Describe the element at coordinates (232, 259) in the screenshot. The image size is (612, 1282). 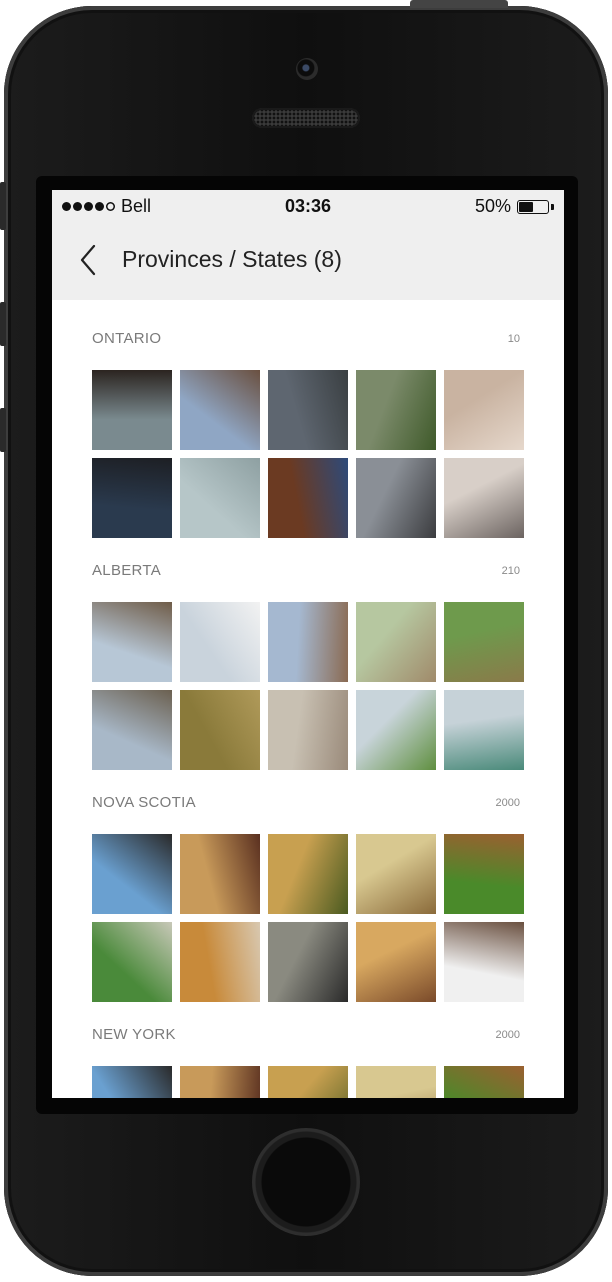
I see `page-title: Provinces / States (8)` at that location.